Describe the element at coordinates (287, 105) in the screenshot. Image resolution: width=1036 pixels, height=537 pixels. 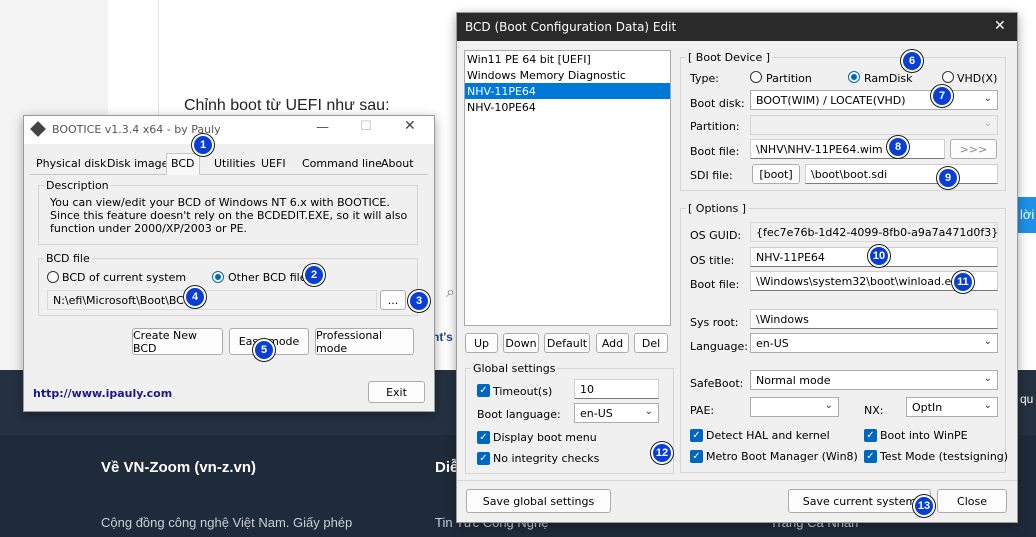
I see `article-heading: Chỉnh boot từ UEFI như sau:` at that location.